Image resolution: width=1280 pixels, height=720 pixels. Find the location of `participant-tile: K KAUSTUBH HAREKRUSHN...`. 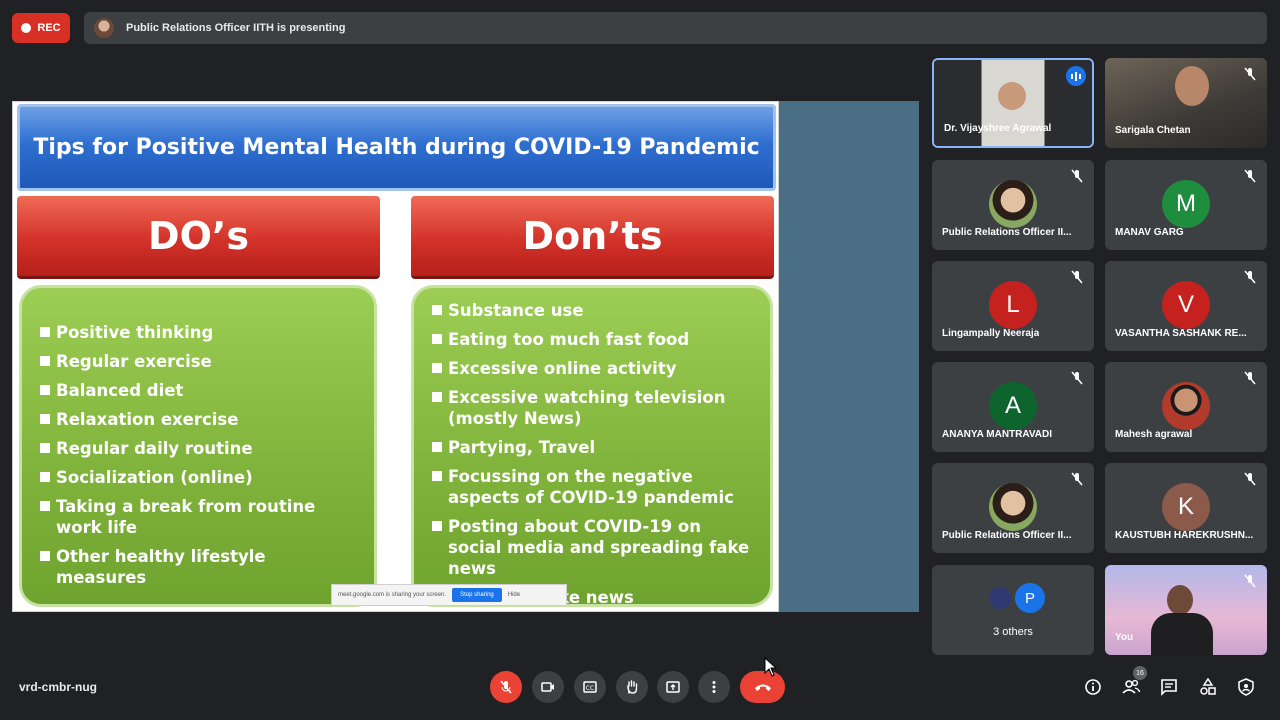

participant-tile: K KAUSTUBH HAREKRUSHN... is located at coordinates (1186, 508).